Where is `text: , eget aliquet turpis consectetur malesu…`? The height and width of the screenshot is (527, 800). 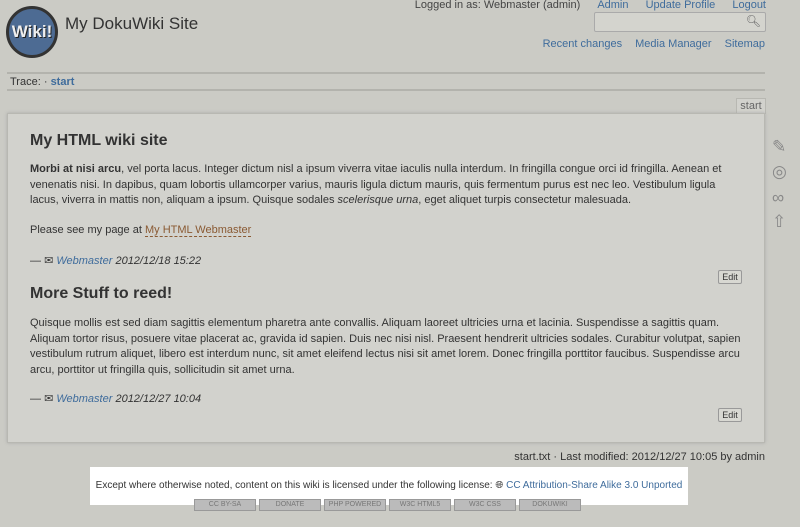 text: , eget aliquet turpis consectetur malesu… is located at coordinates (525, 200).